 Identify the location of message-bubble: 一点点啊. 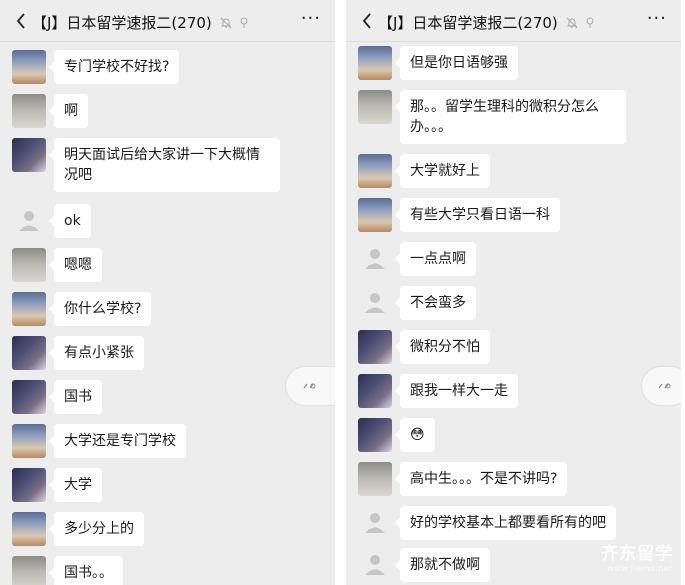
(435, 259).